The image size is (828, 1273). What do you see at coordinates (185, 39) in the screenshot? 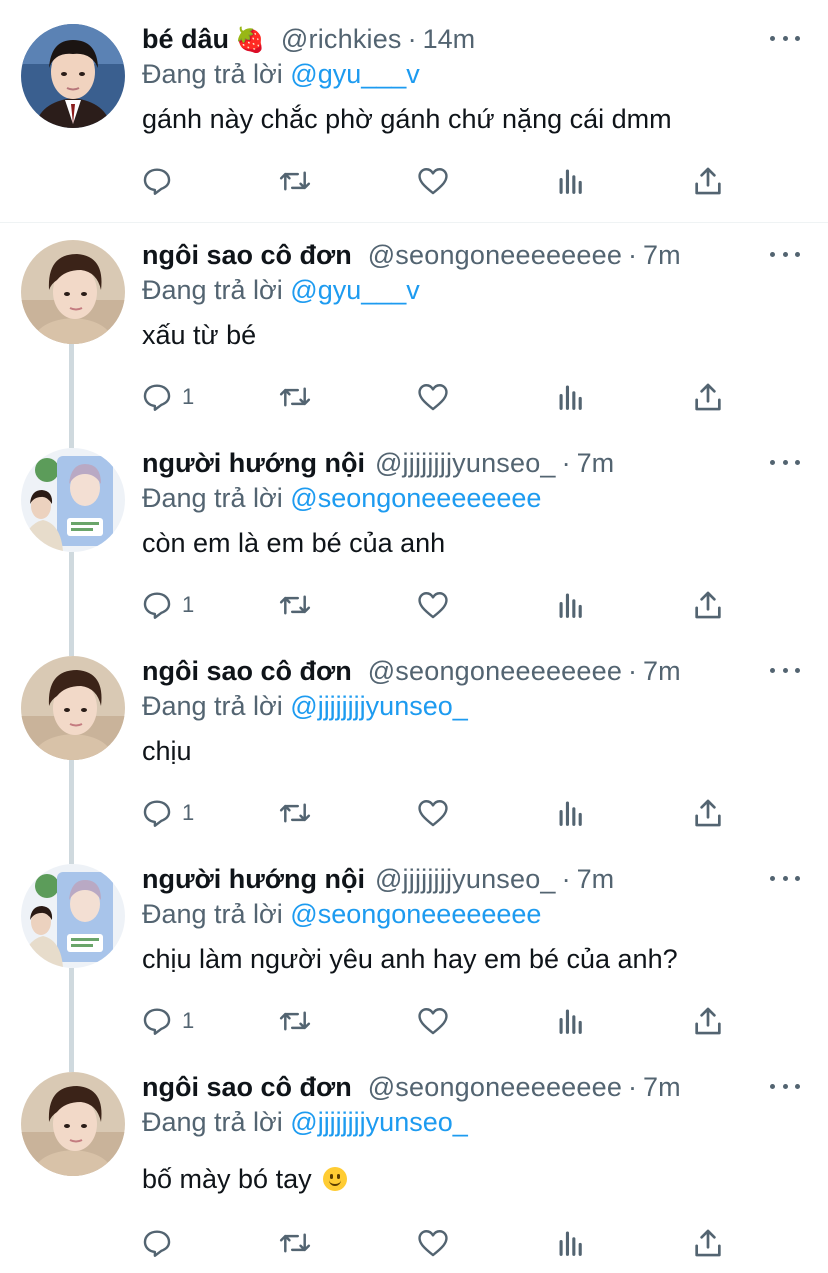
I see `display-name: bé dâu` at bounding box center [185, 39].